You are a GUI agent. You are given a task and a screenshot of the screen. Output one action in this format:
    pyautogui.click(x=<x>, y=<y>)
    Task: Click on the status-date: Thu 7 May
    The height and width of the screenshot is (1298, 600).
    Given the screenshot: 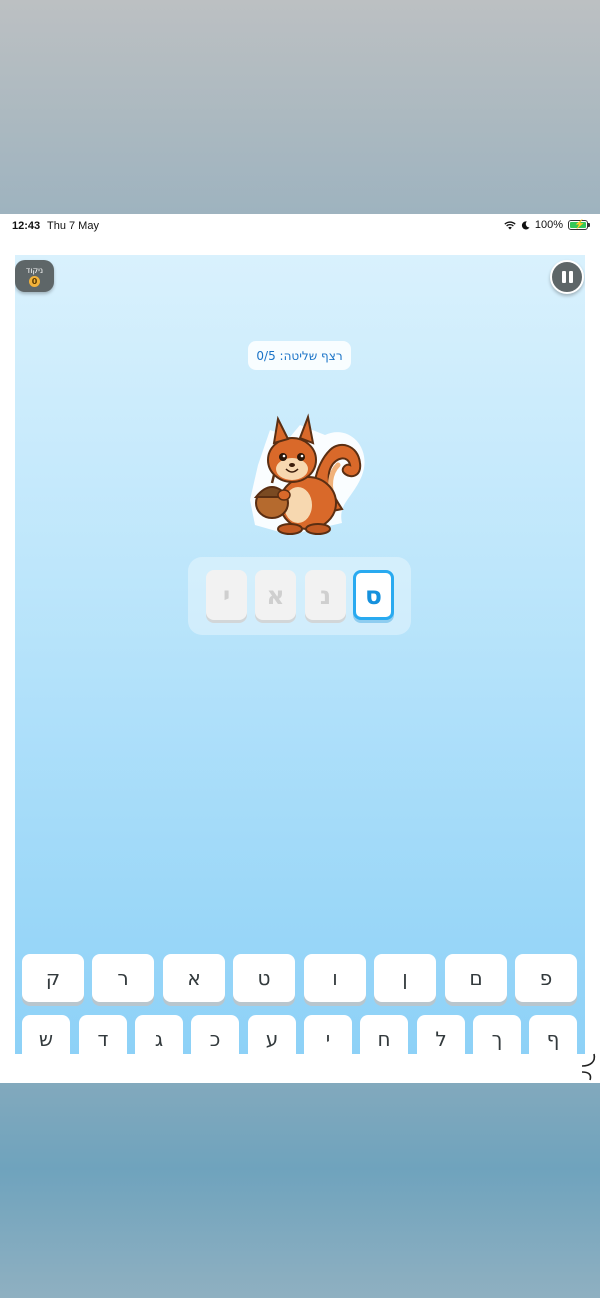 What is the action you would take?
    pyautogui.click(x=73, y=226)
    